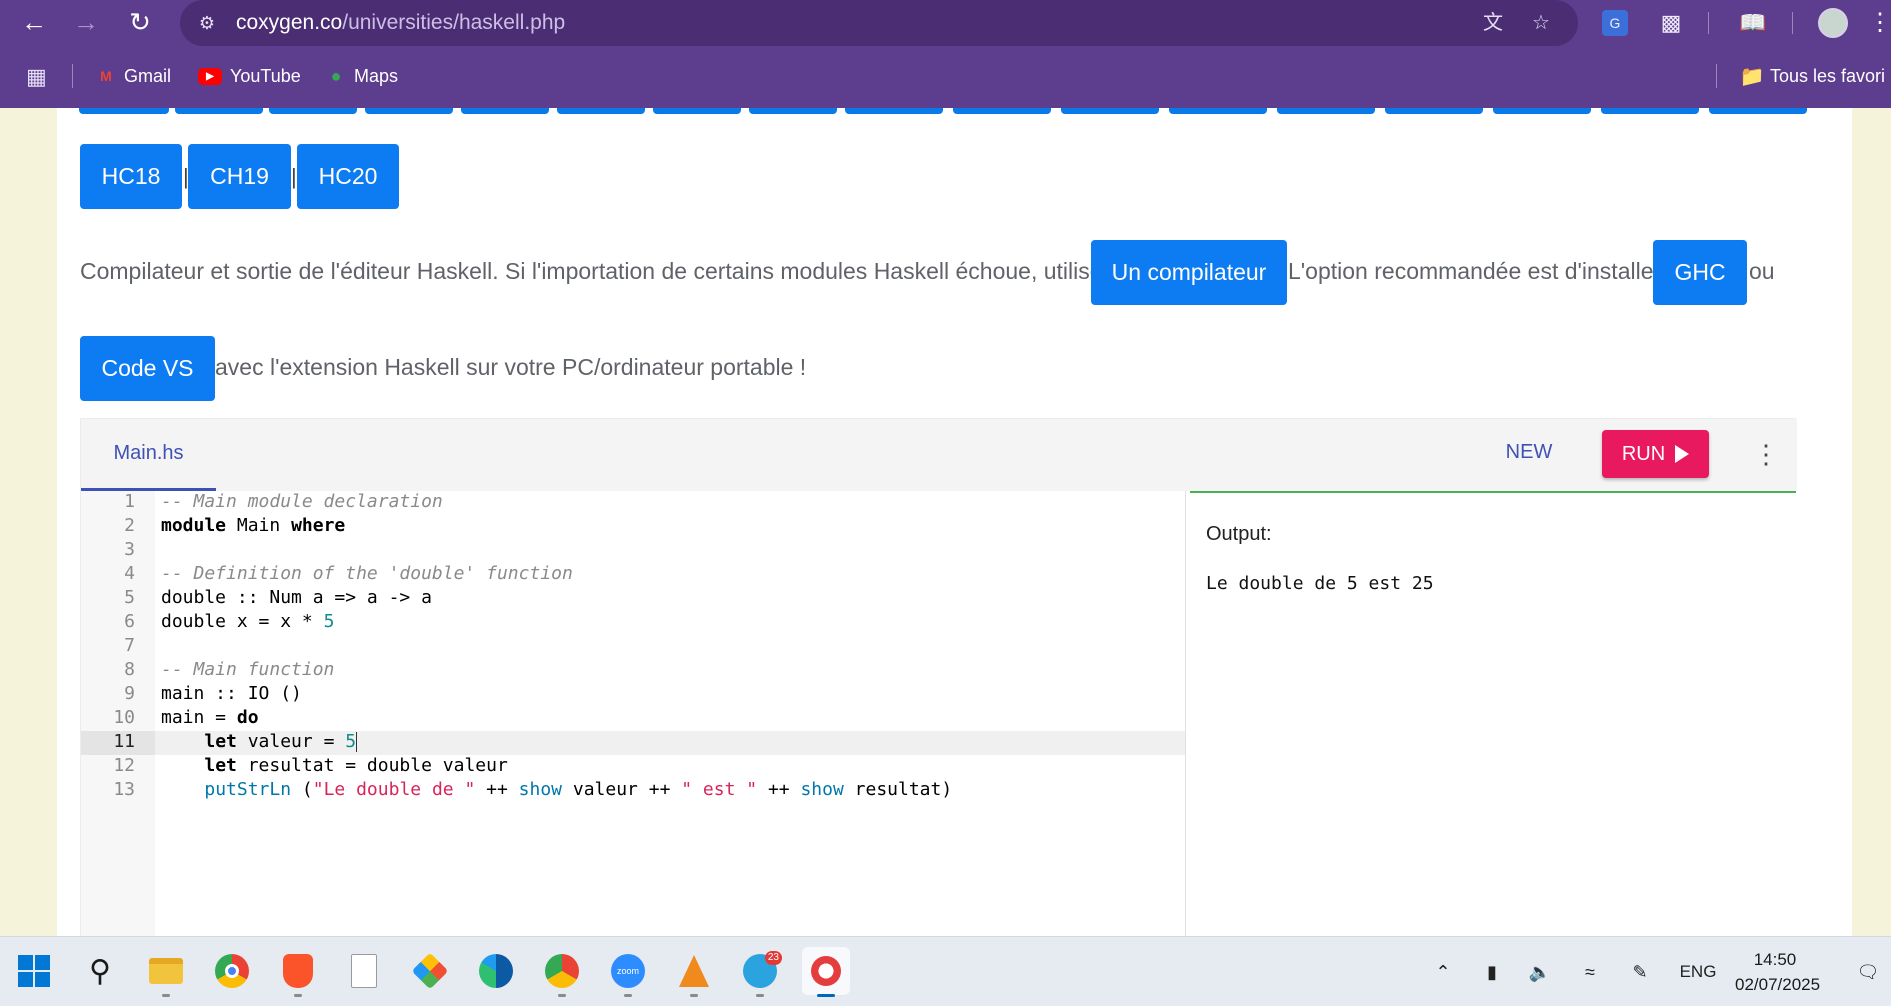 Image resolution: width=1891 pixels, height=1006 pixels. Describe the element at coordinates (562, 972) in the screenshot. I see `chrome-profile-icon` at that location.